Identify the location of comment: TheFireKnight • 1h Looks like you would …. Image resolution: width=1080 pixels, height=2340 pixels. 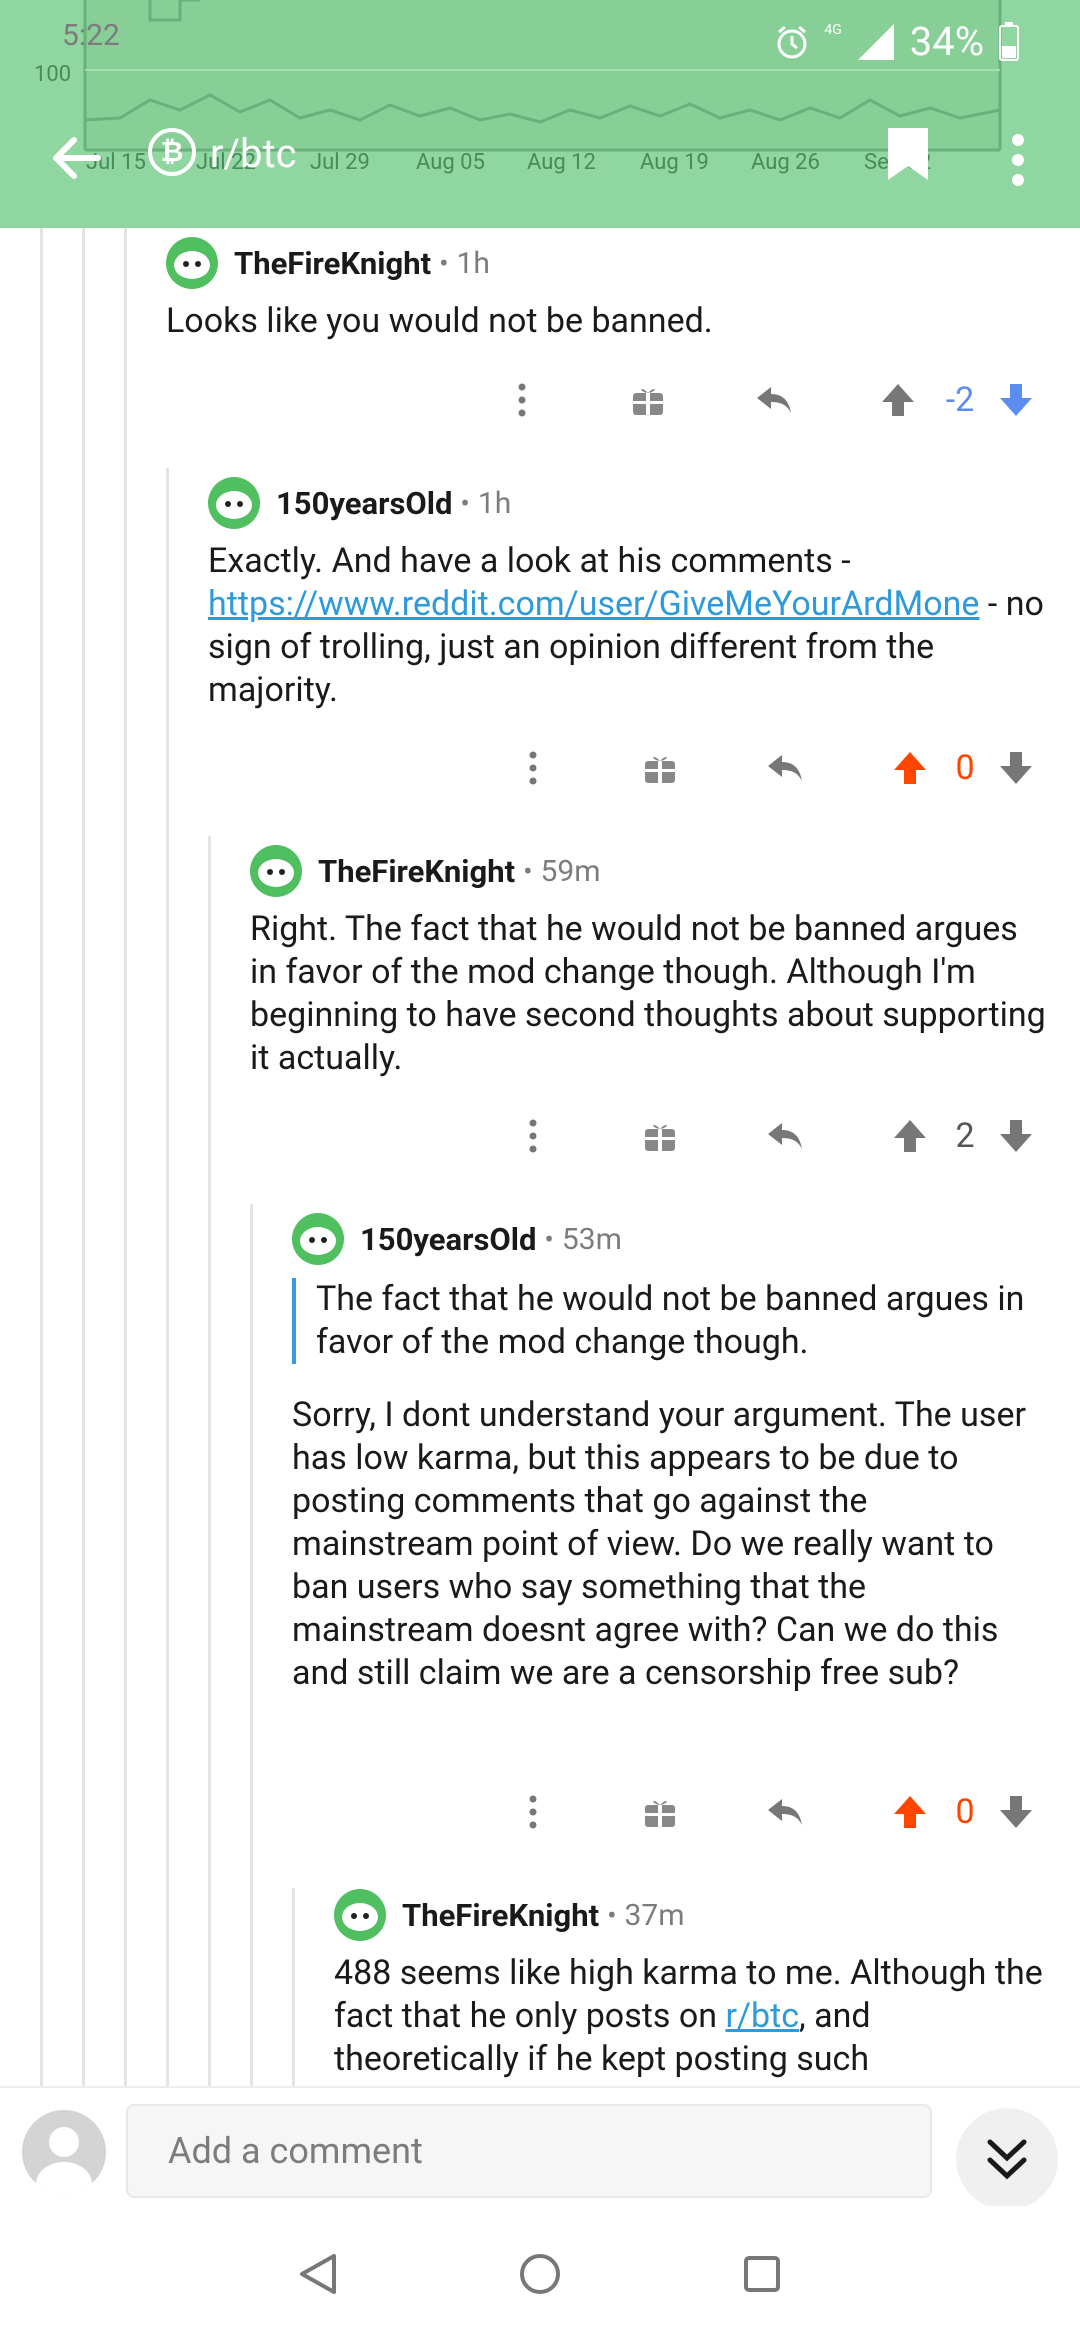
(606, 289).